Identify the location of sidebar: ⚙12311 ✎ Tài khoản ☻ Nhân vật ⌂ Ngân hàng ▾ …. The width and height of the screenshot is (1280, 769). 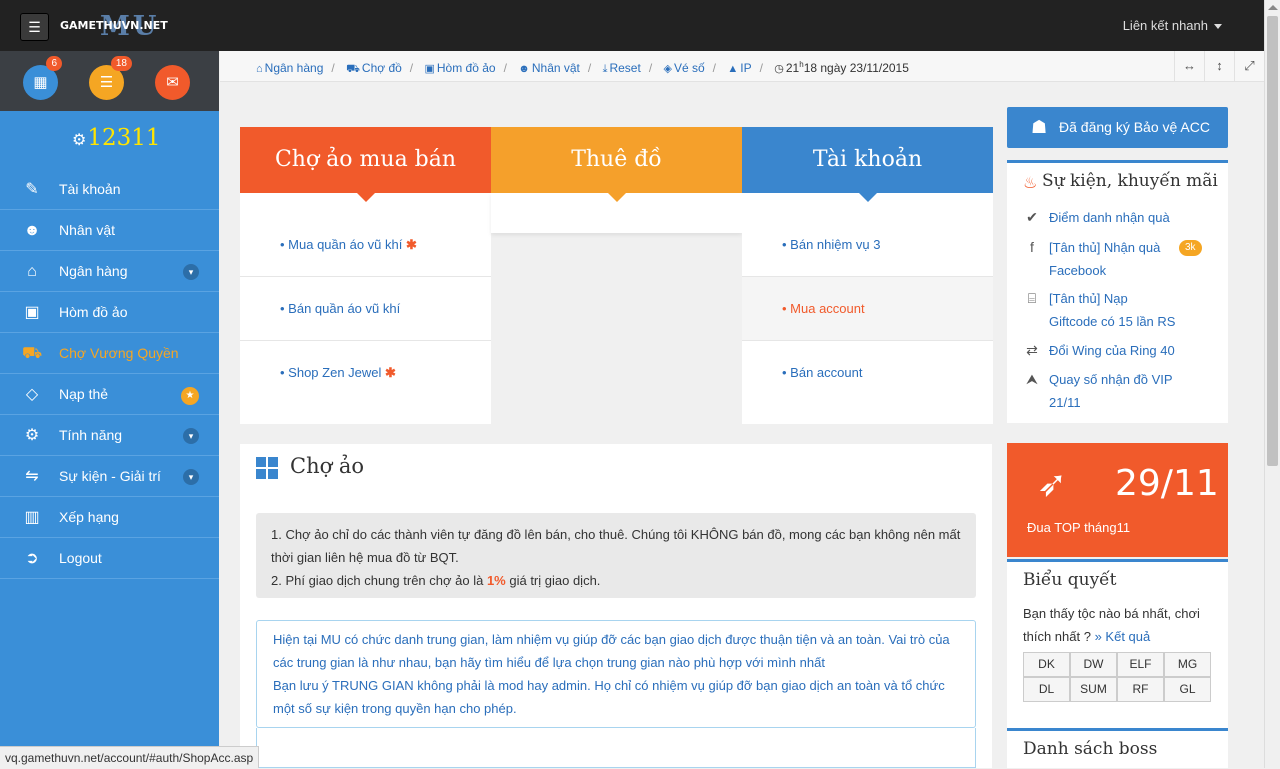
(109, 439).